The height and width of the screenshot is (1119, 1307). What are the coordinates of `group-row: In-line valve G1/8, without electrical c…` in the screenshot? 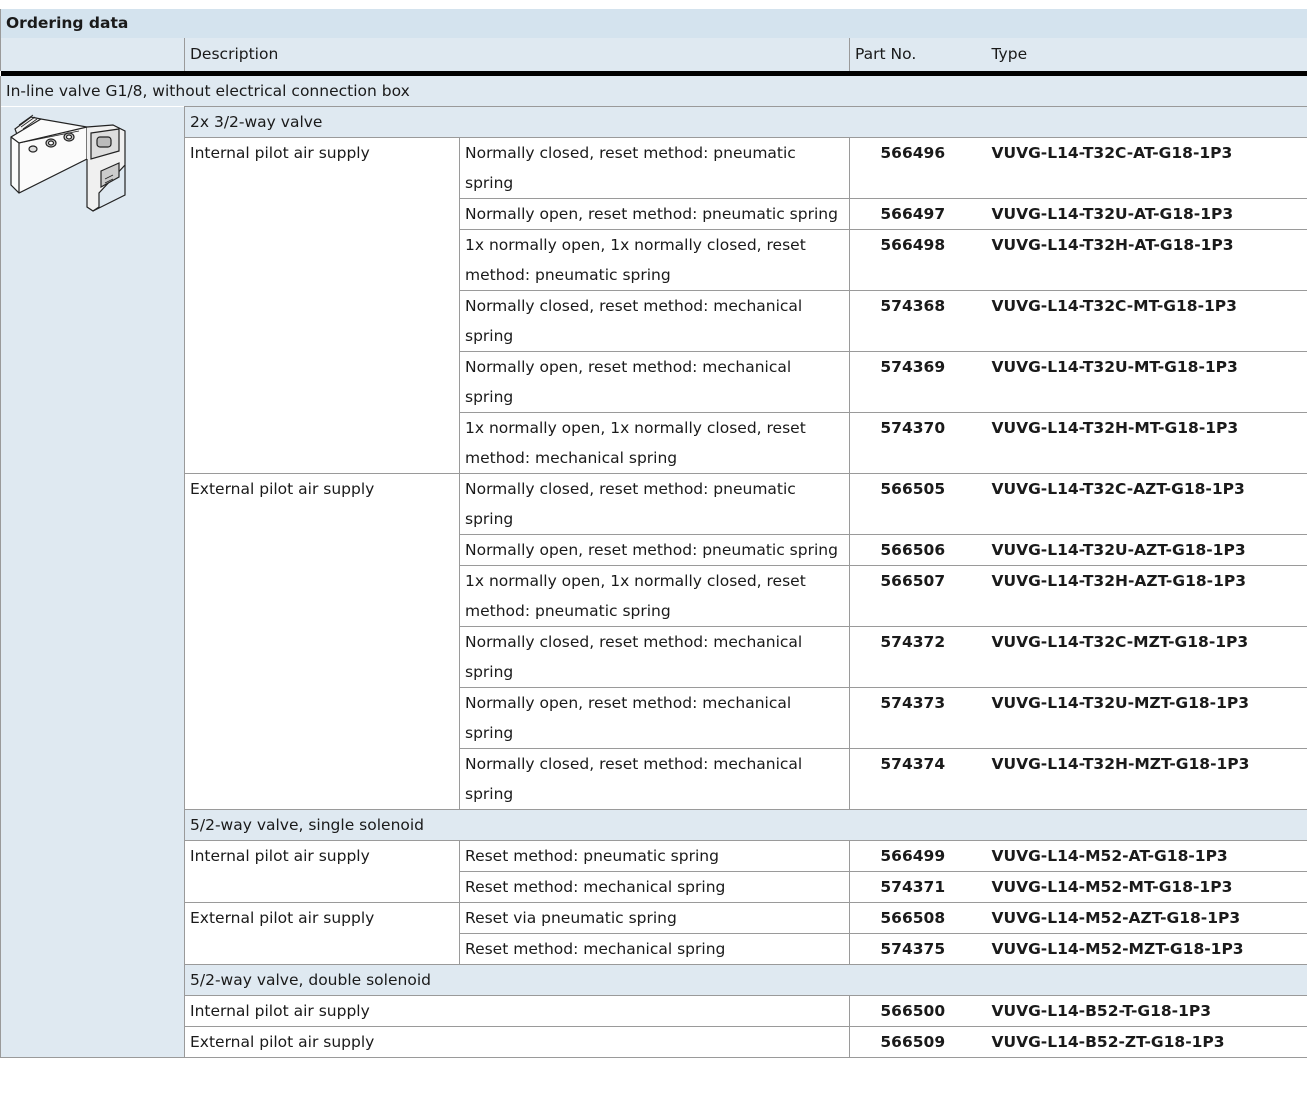 It's located at (653, 91).